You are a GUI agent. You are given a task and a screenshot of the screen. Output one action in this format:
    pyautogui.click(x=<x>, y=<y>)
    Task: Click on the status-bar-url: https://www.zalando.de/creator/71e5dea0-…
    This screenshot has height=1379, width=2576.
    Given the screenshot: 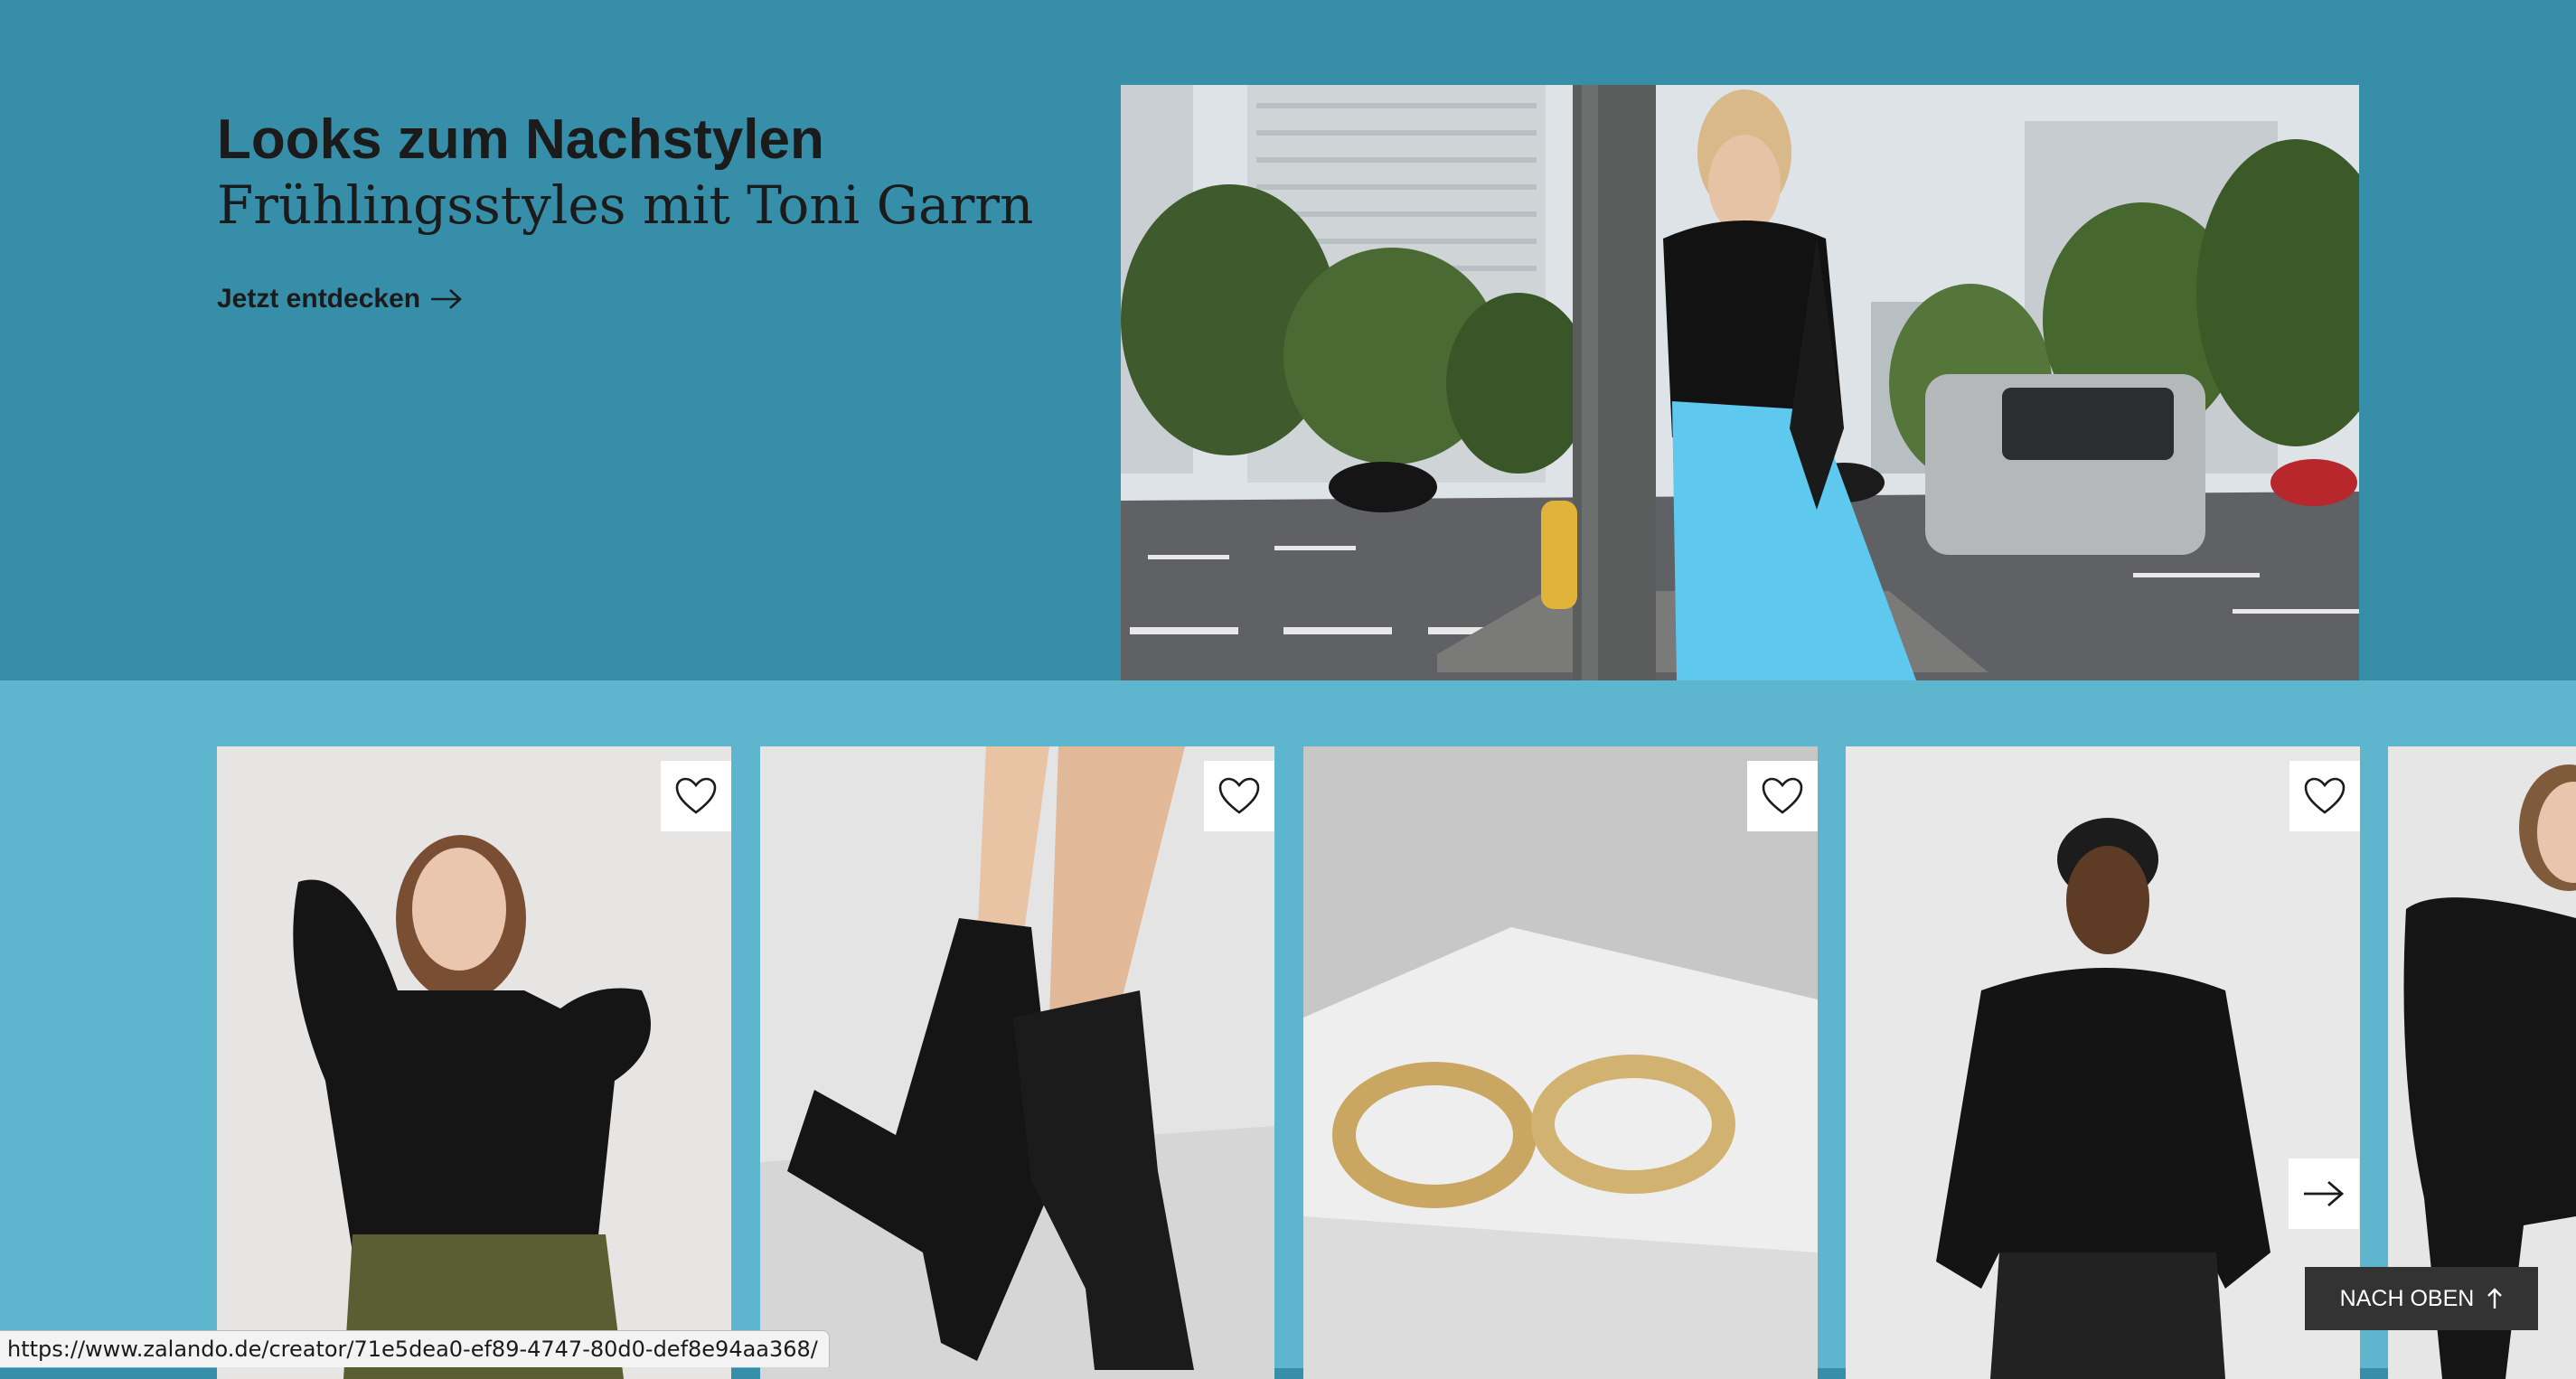 What is the action you would take?
    pyautogui.click(x=415, y=1348)
    